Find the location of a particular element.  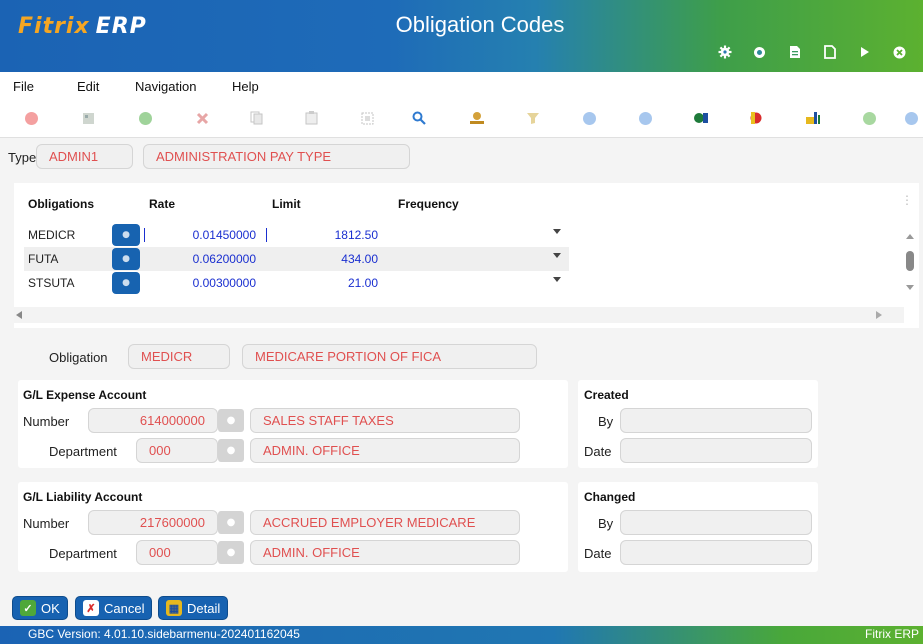

liability-department-zoom-button: ● is located at coordinates (231, 552).